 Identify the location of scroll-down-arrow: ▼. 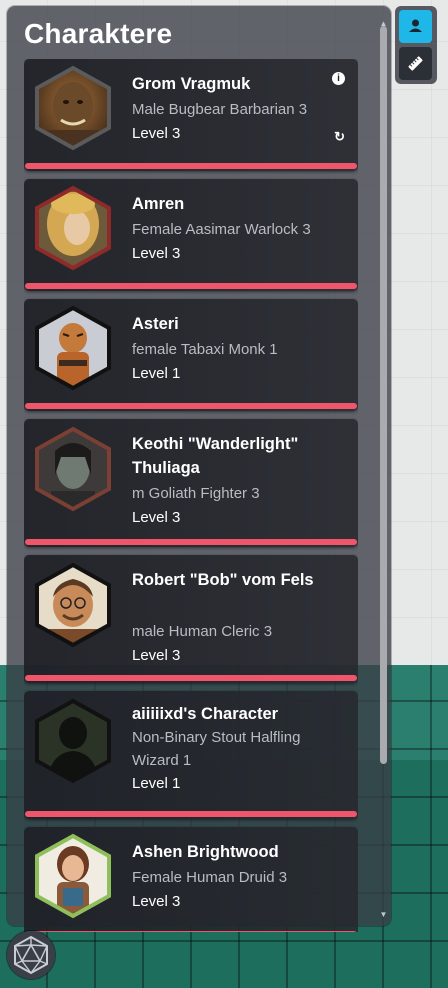
(383, 915).